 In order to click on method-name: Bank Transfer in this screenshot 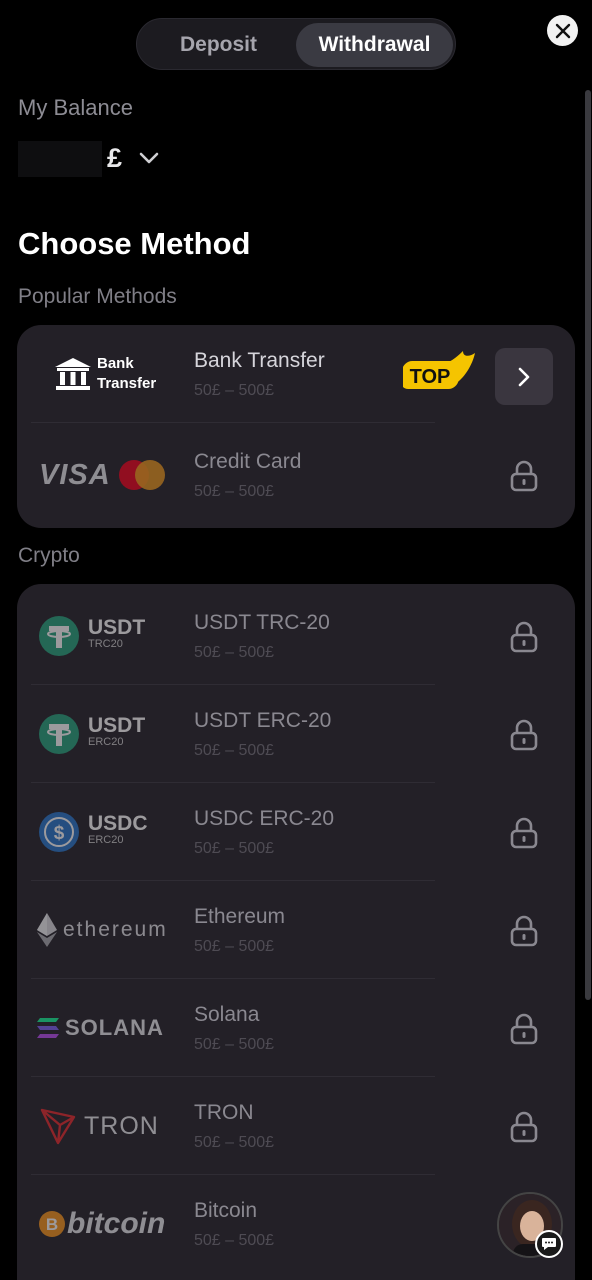, I will do `click(259, 360)`.